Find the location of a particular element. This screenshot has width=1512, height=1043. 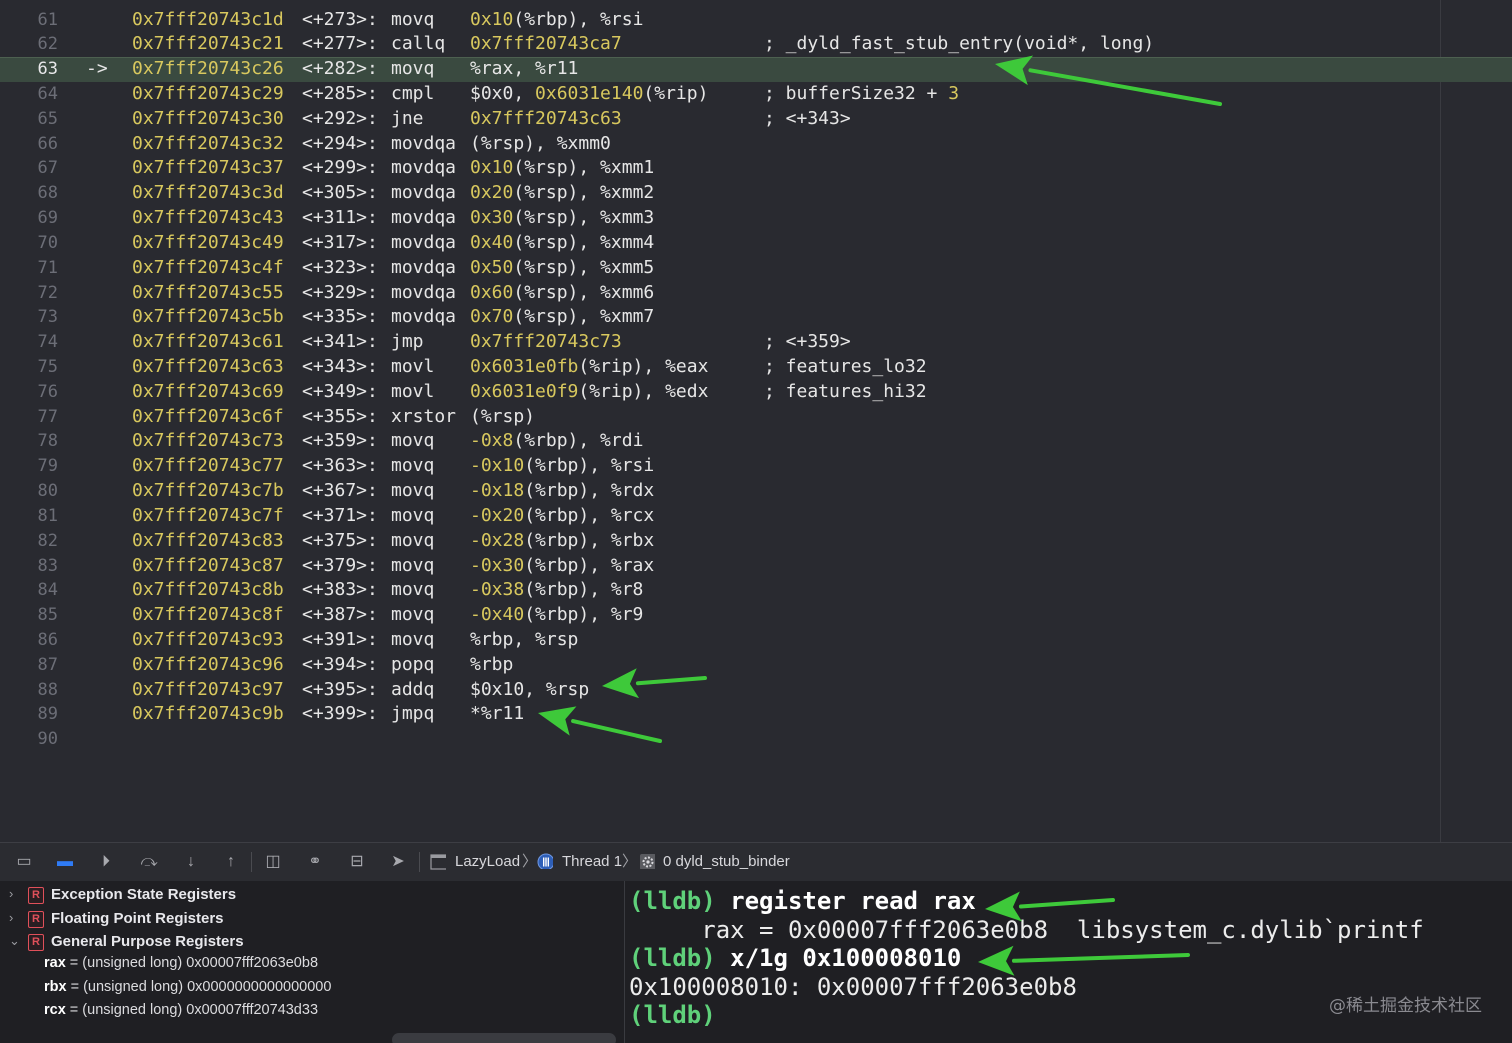

instruction-operands: 0x7fff20743c73 is located at coordinates (546, 342).